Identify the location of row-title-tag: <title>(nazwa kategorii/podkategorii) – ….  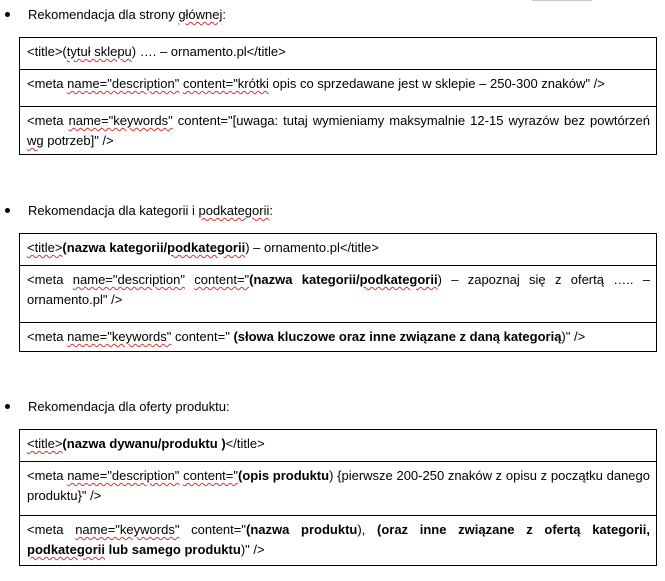
(203, 247).